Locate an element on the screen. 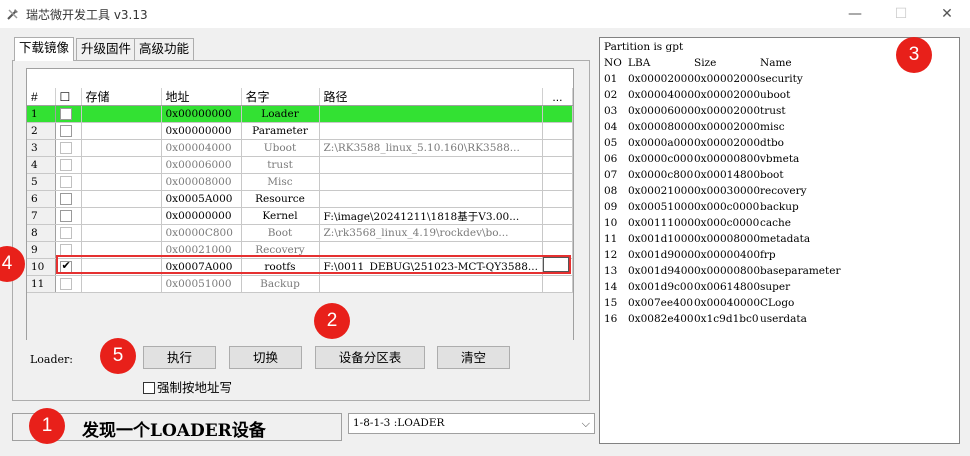  col-address: 地址 is located at coordinates (201, 97).